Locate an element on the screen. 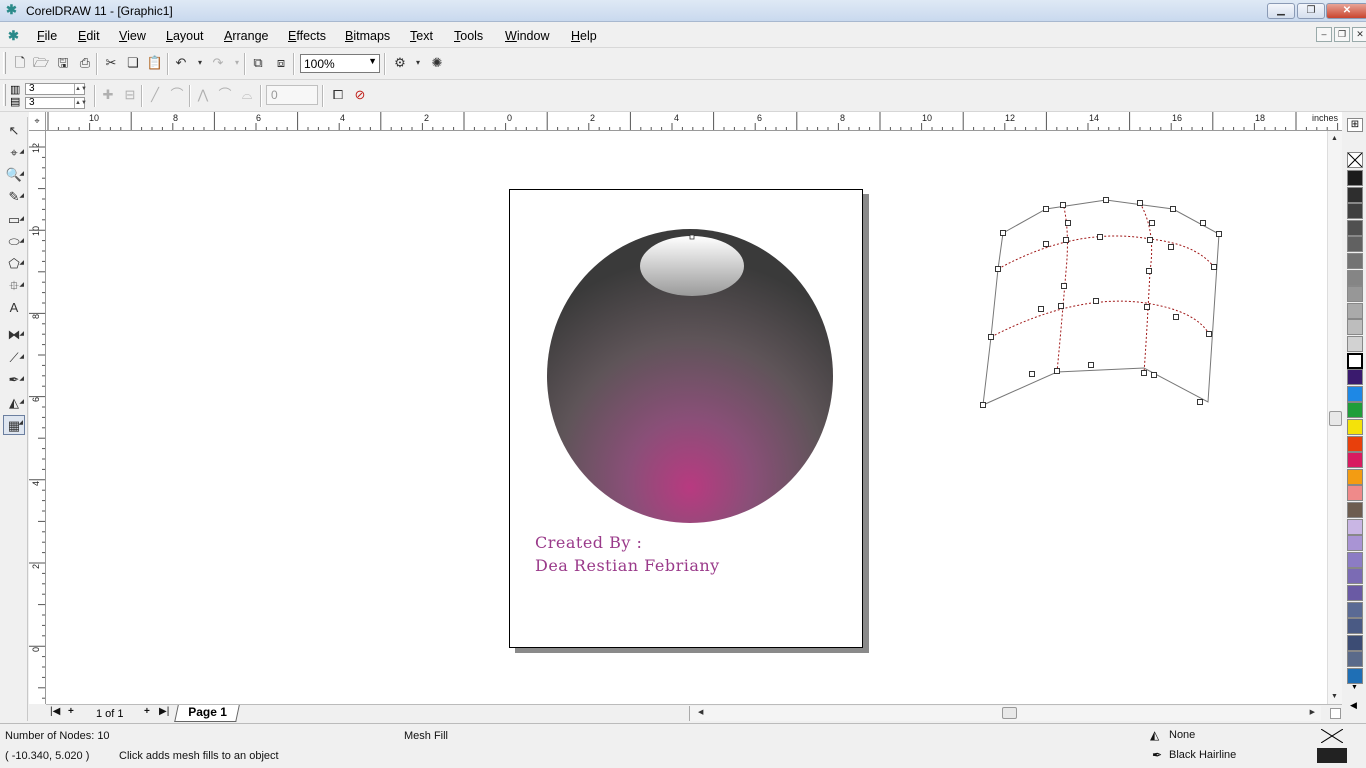  symmetrical-node-icon: ⌓ is located at coordinates (247, 95).